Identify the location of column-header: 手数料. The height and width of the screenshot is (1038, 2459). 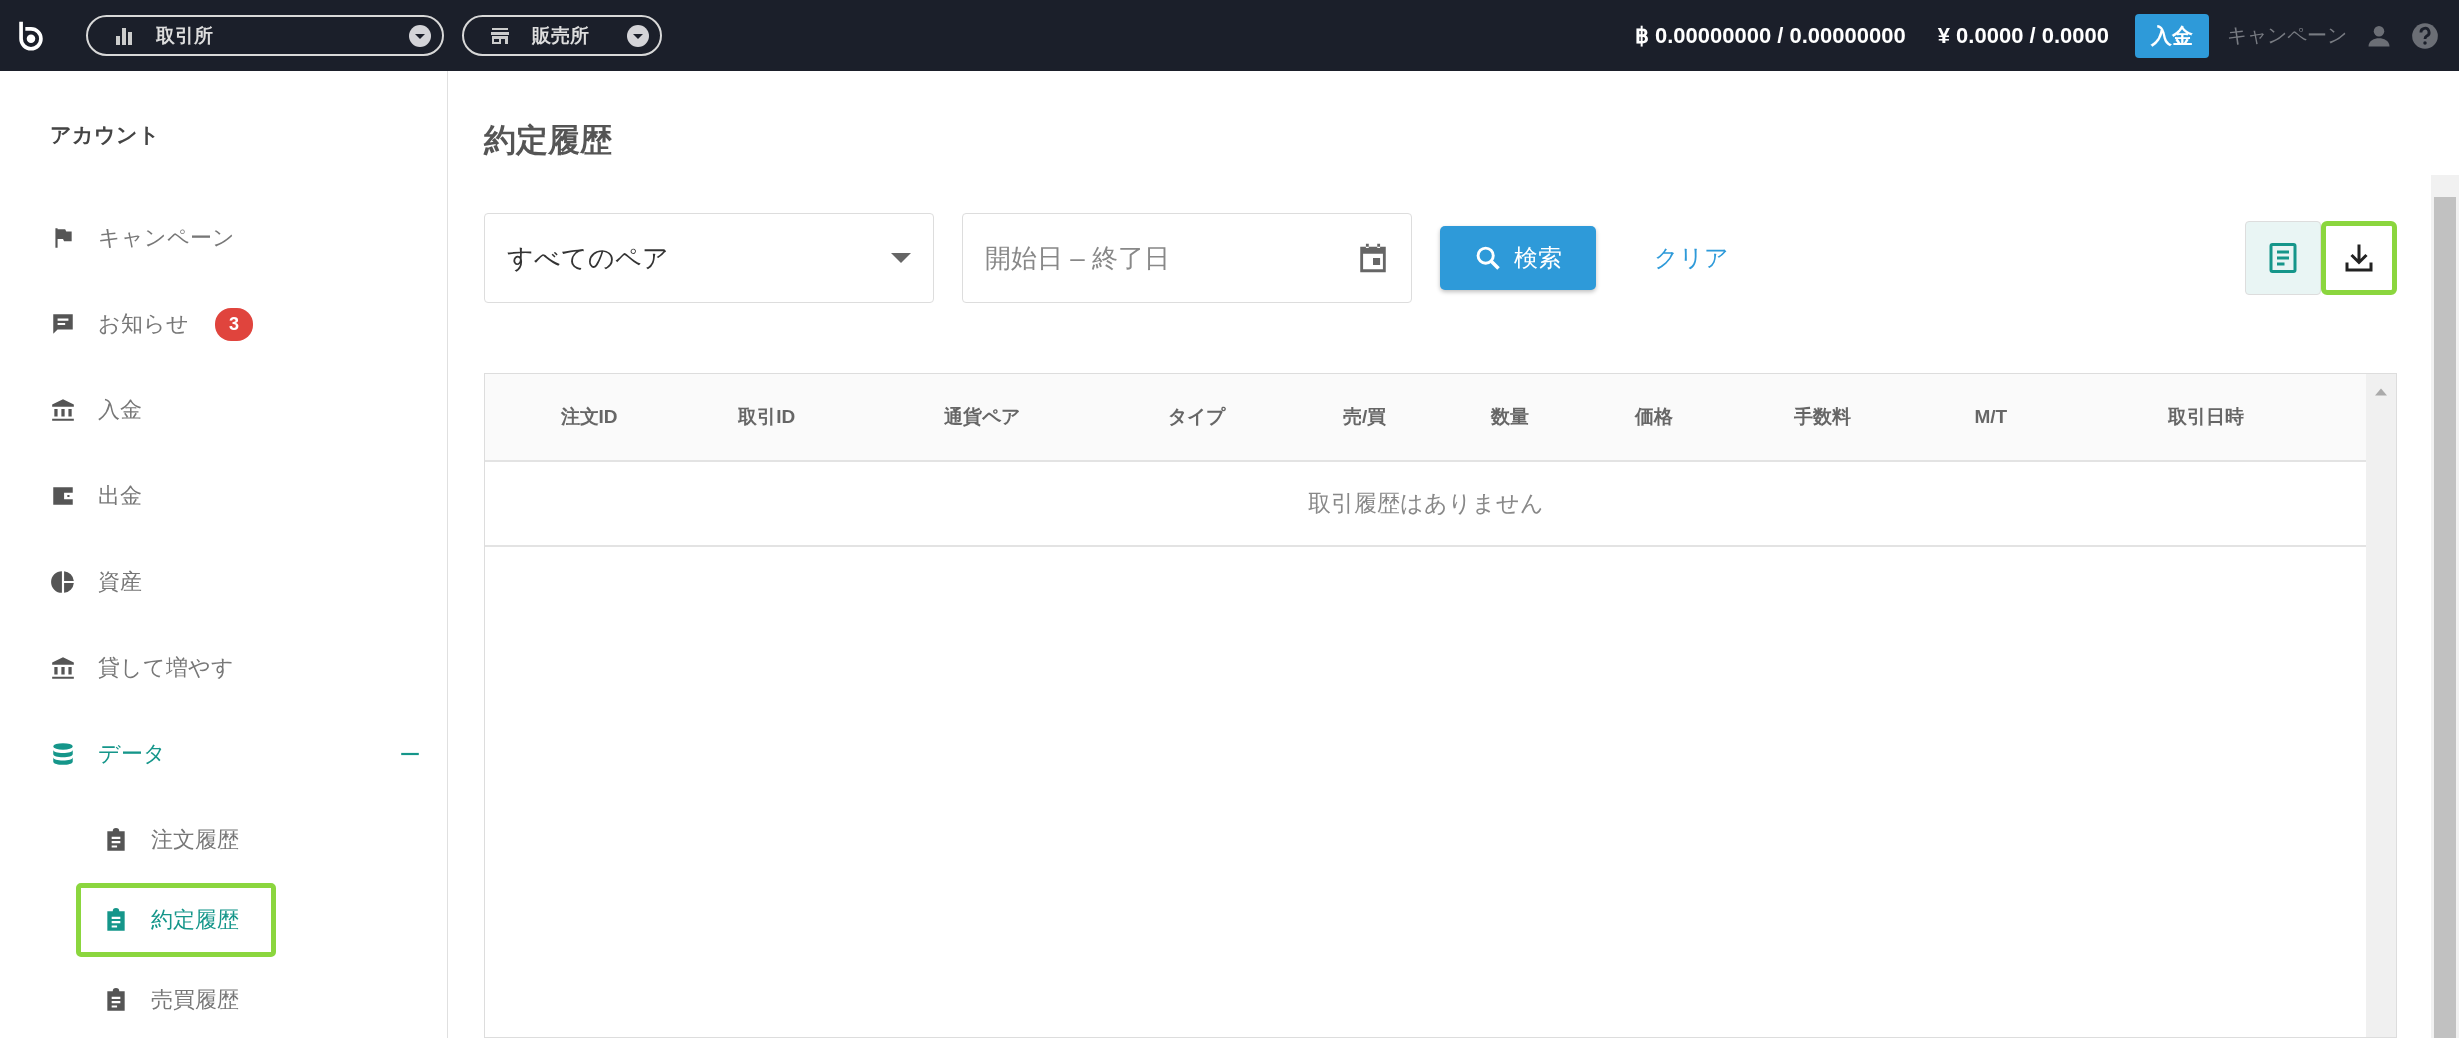
(1823, 417).